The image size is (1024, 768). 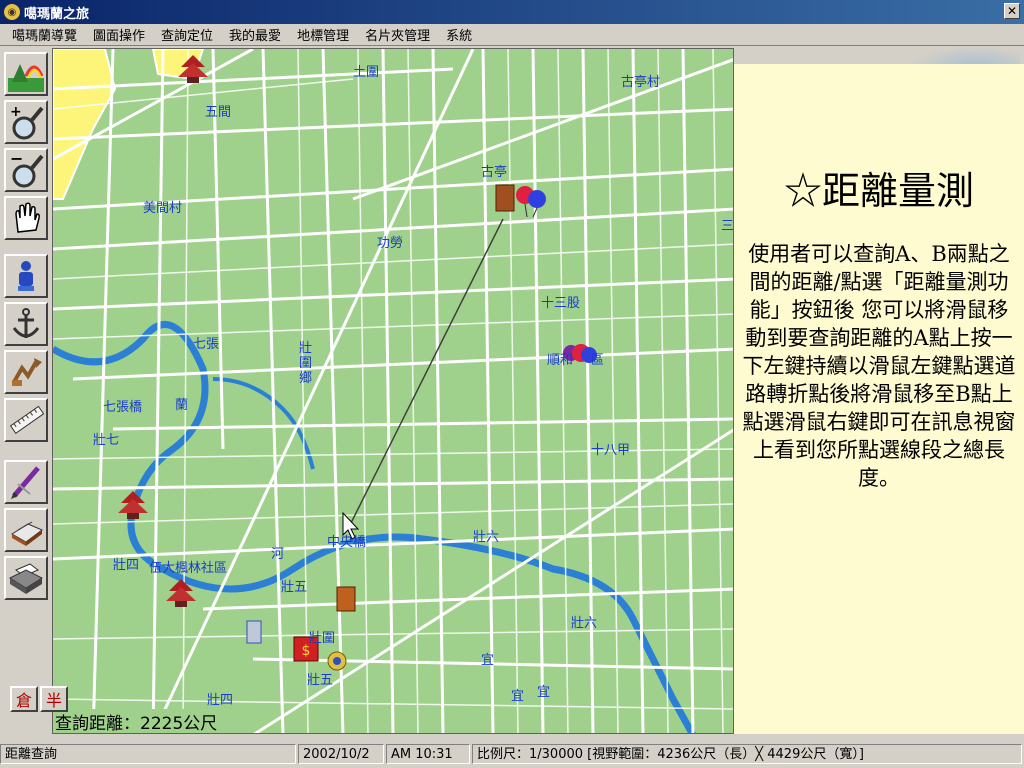 I want to click on distance-readout: 查詢距離：2225公尺, so click(x=136, y=721).